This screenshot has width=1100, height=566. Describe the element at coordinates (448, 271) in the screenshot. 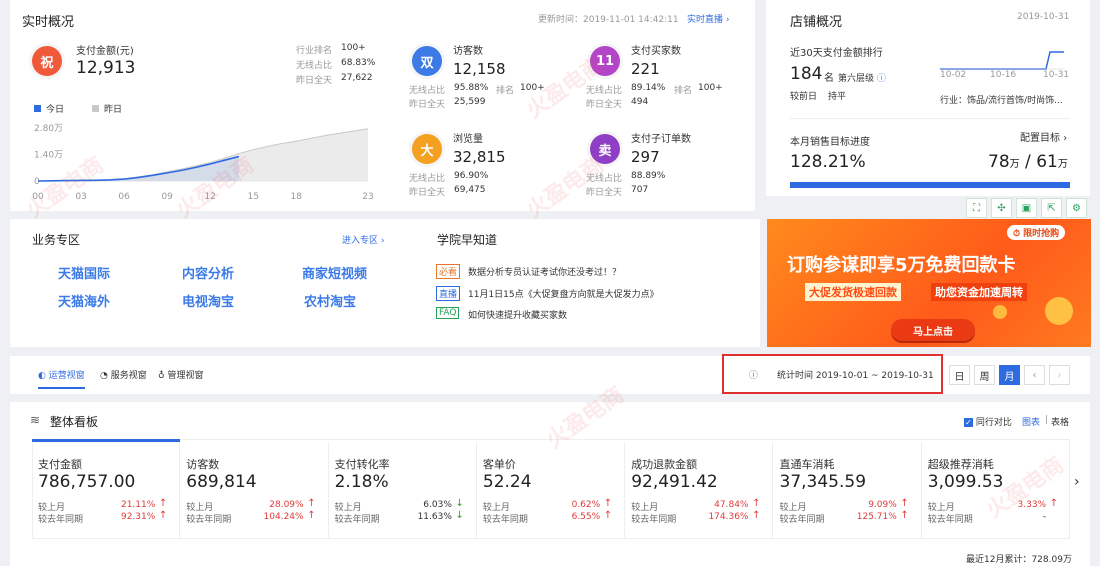

I see `academy-tag-must: 必看` at that location.